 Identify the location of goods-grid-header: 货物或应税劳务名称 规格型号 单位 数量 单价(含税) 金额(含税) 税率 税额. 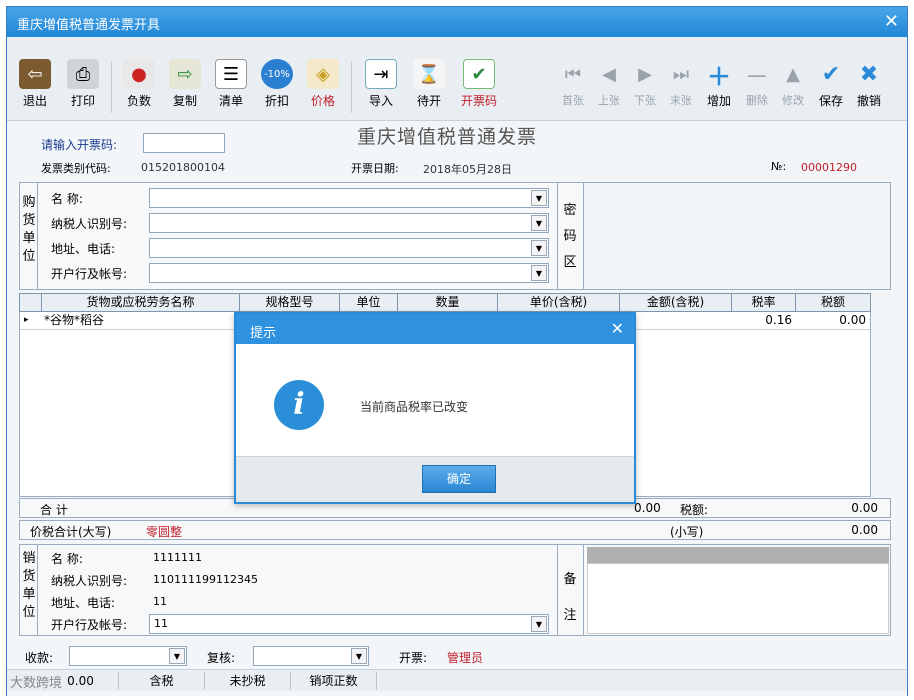
(445, 302).